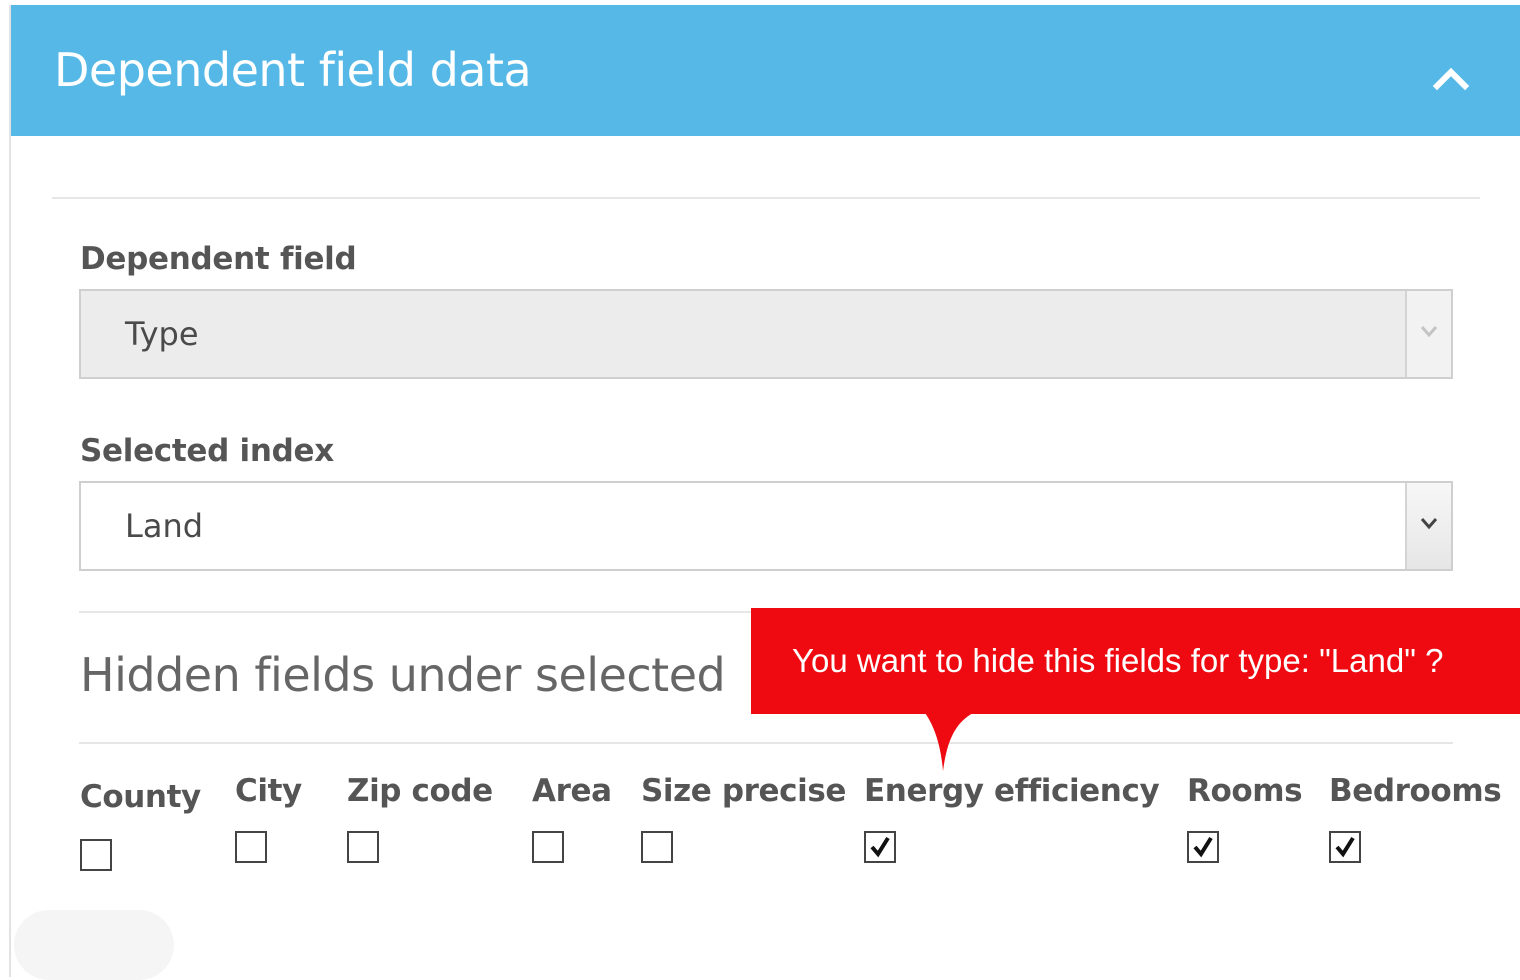 The width and height of the screenshot is (1520, 980). I want to click on field-option-city: City, so click(268, 791).